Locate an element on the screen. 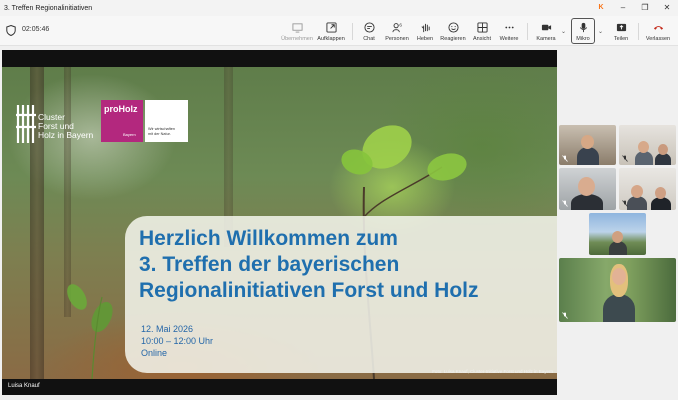  reagieren-button: Reagieren is located at coordinates (453, 31).